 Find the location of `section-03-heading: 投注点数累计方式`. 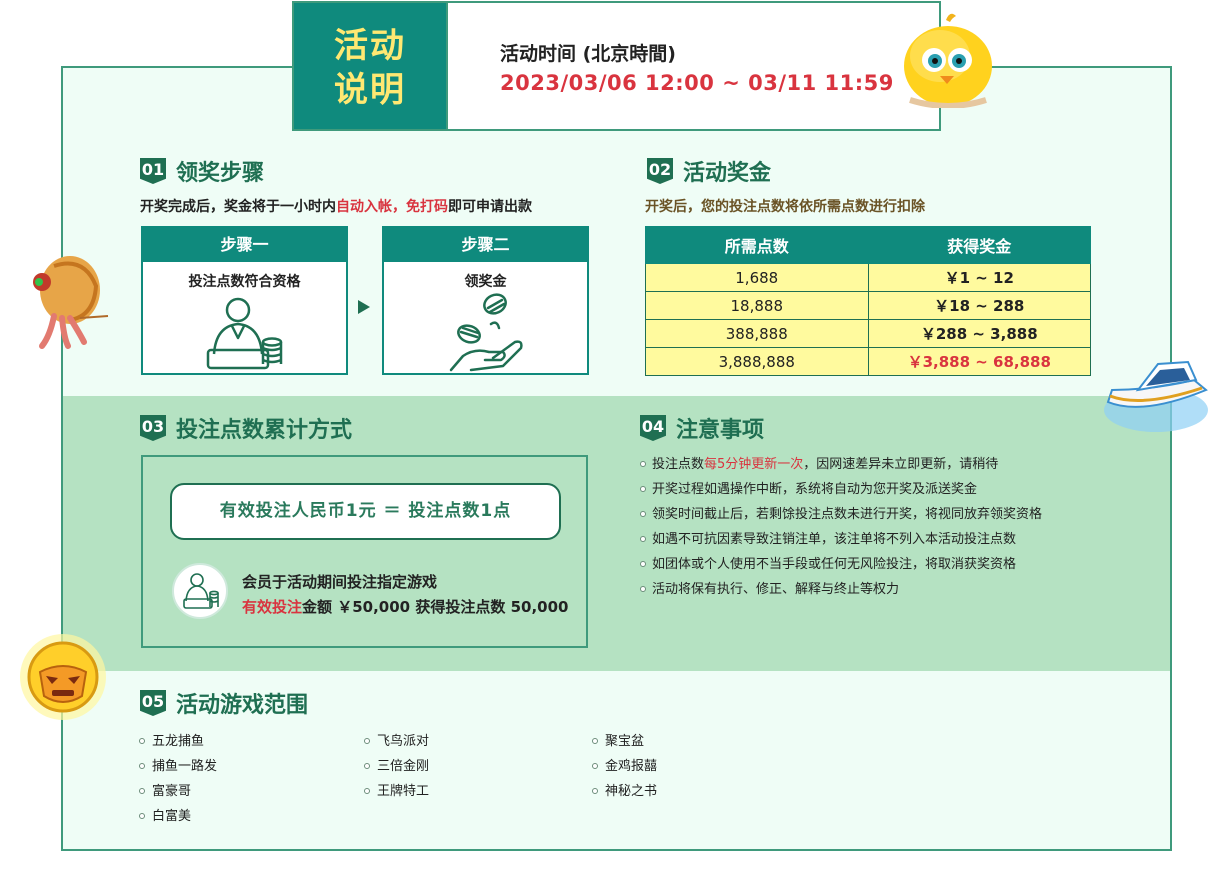

section-03-heading: 投注点数累计方式 is located at coordinates (264, 430).